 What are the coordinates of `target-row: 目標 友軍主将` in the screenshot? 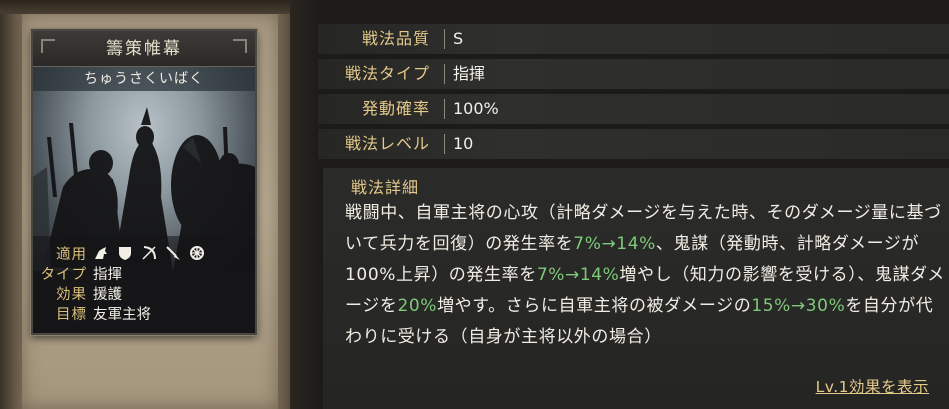 It's located at (95, 313).